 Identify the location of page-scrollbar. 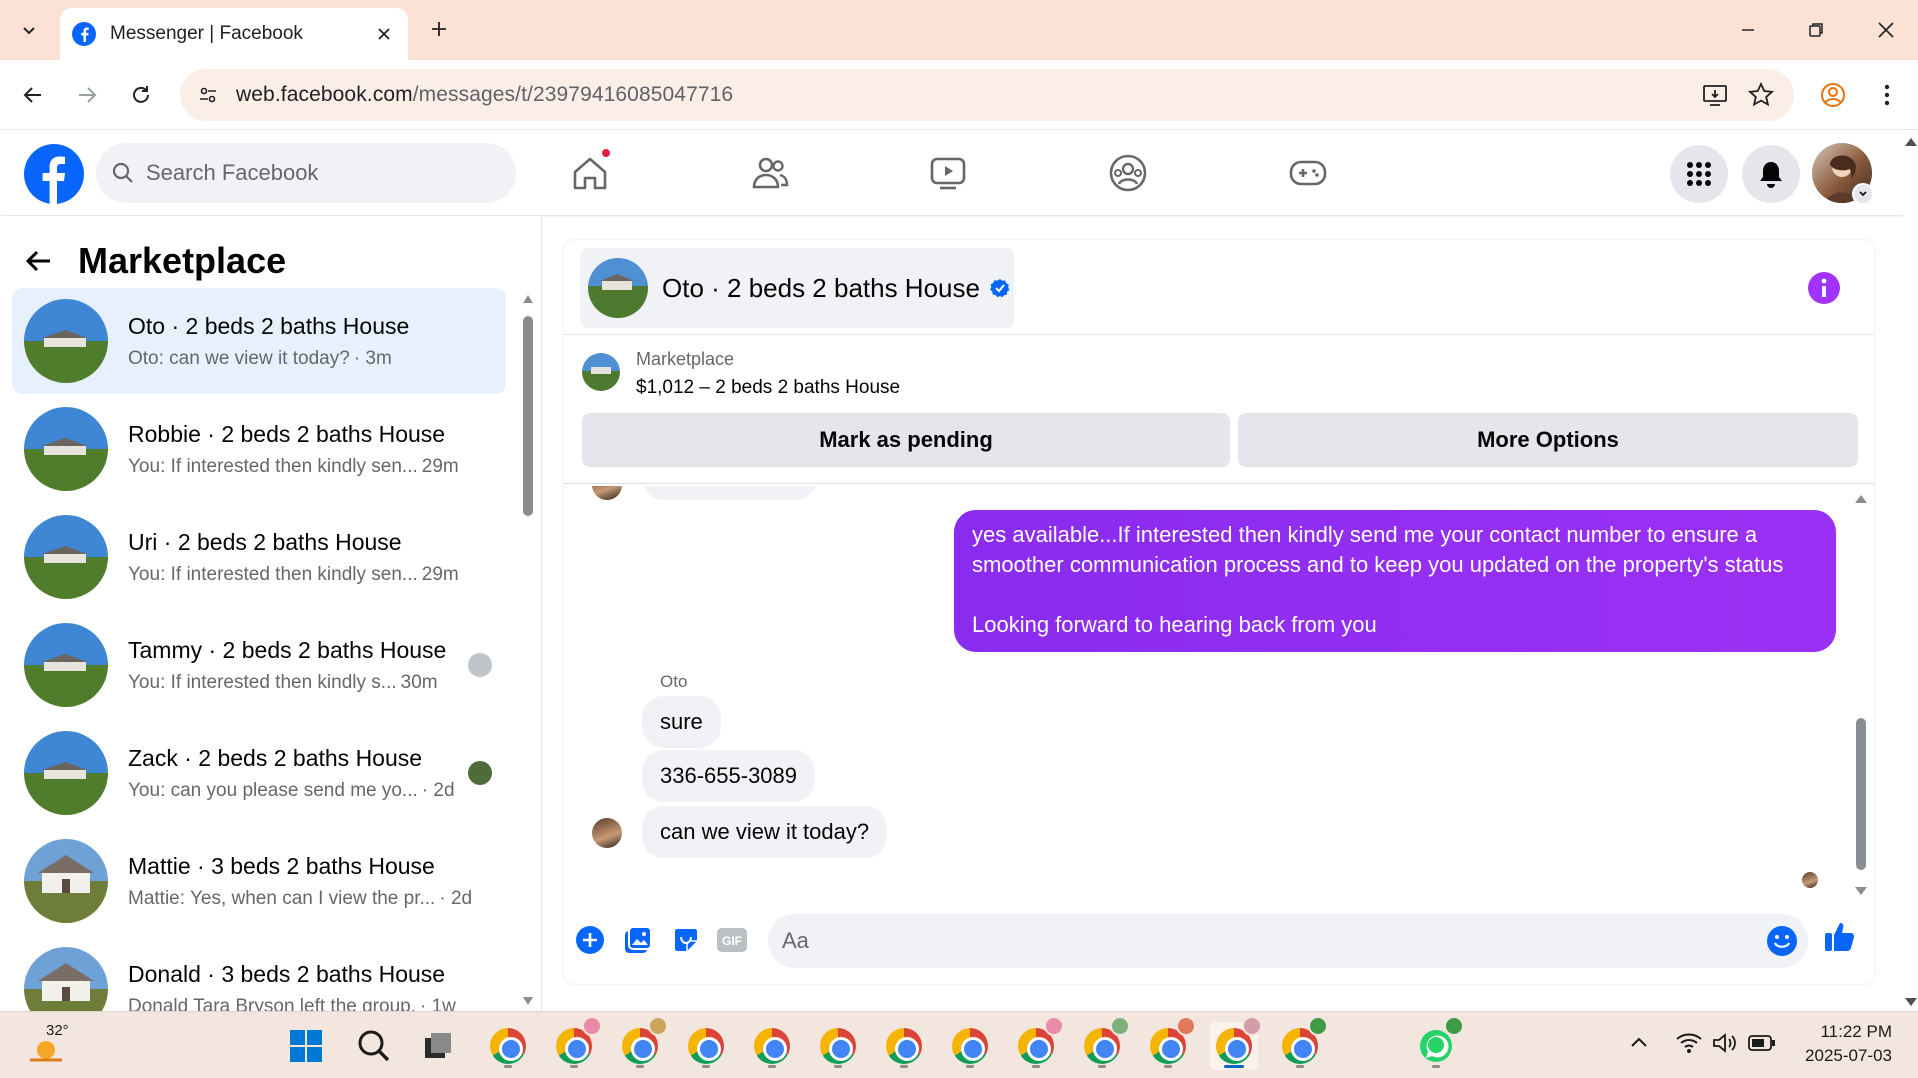
(1911, 571).